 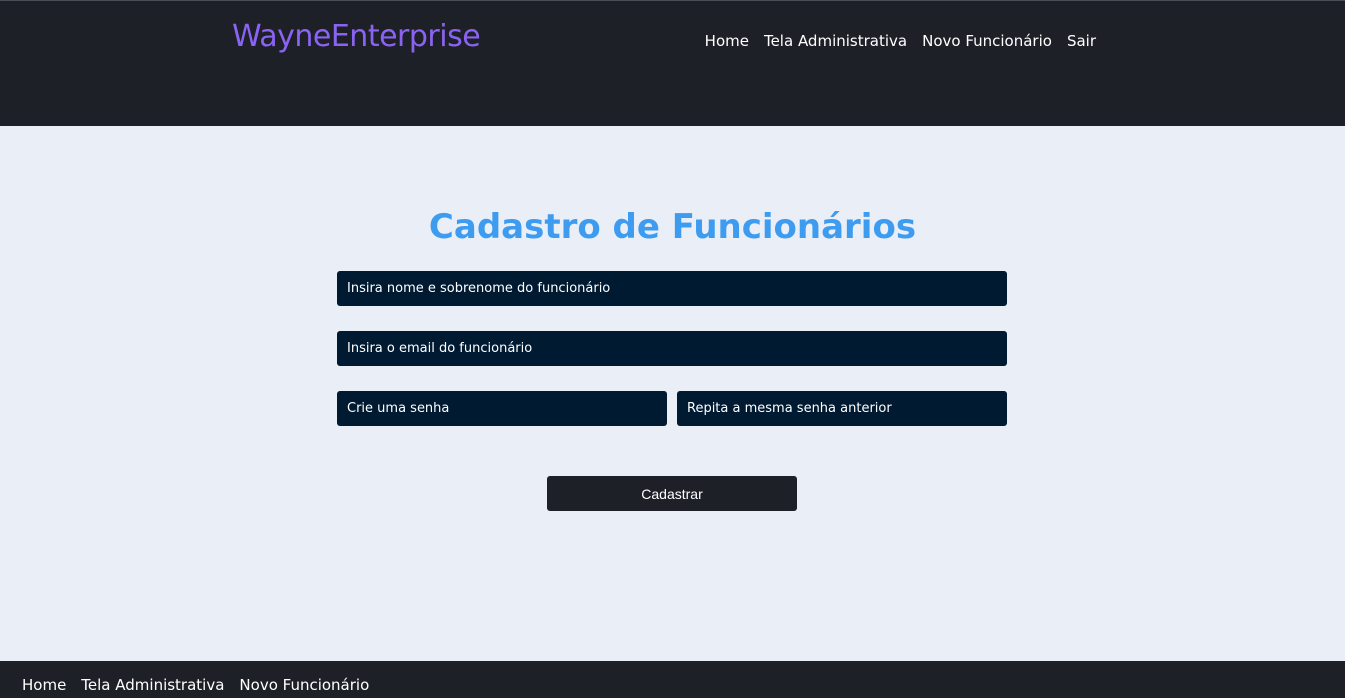 I want to click on footer-link-home: Home, so click(x=44, y=685).